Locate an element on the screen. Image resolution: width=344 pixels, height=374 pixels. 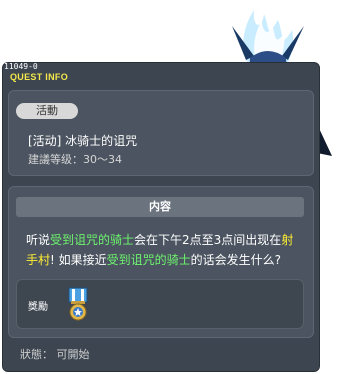
quest-name: [活动] 冰骑士的诅咒 is located at coordinates (83, 141).